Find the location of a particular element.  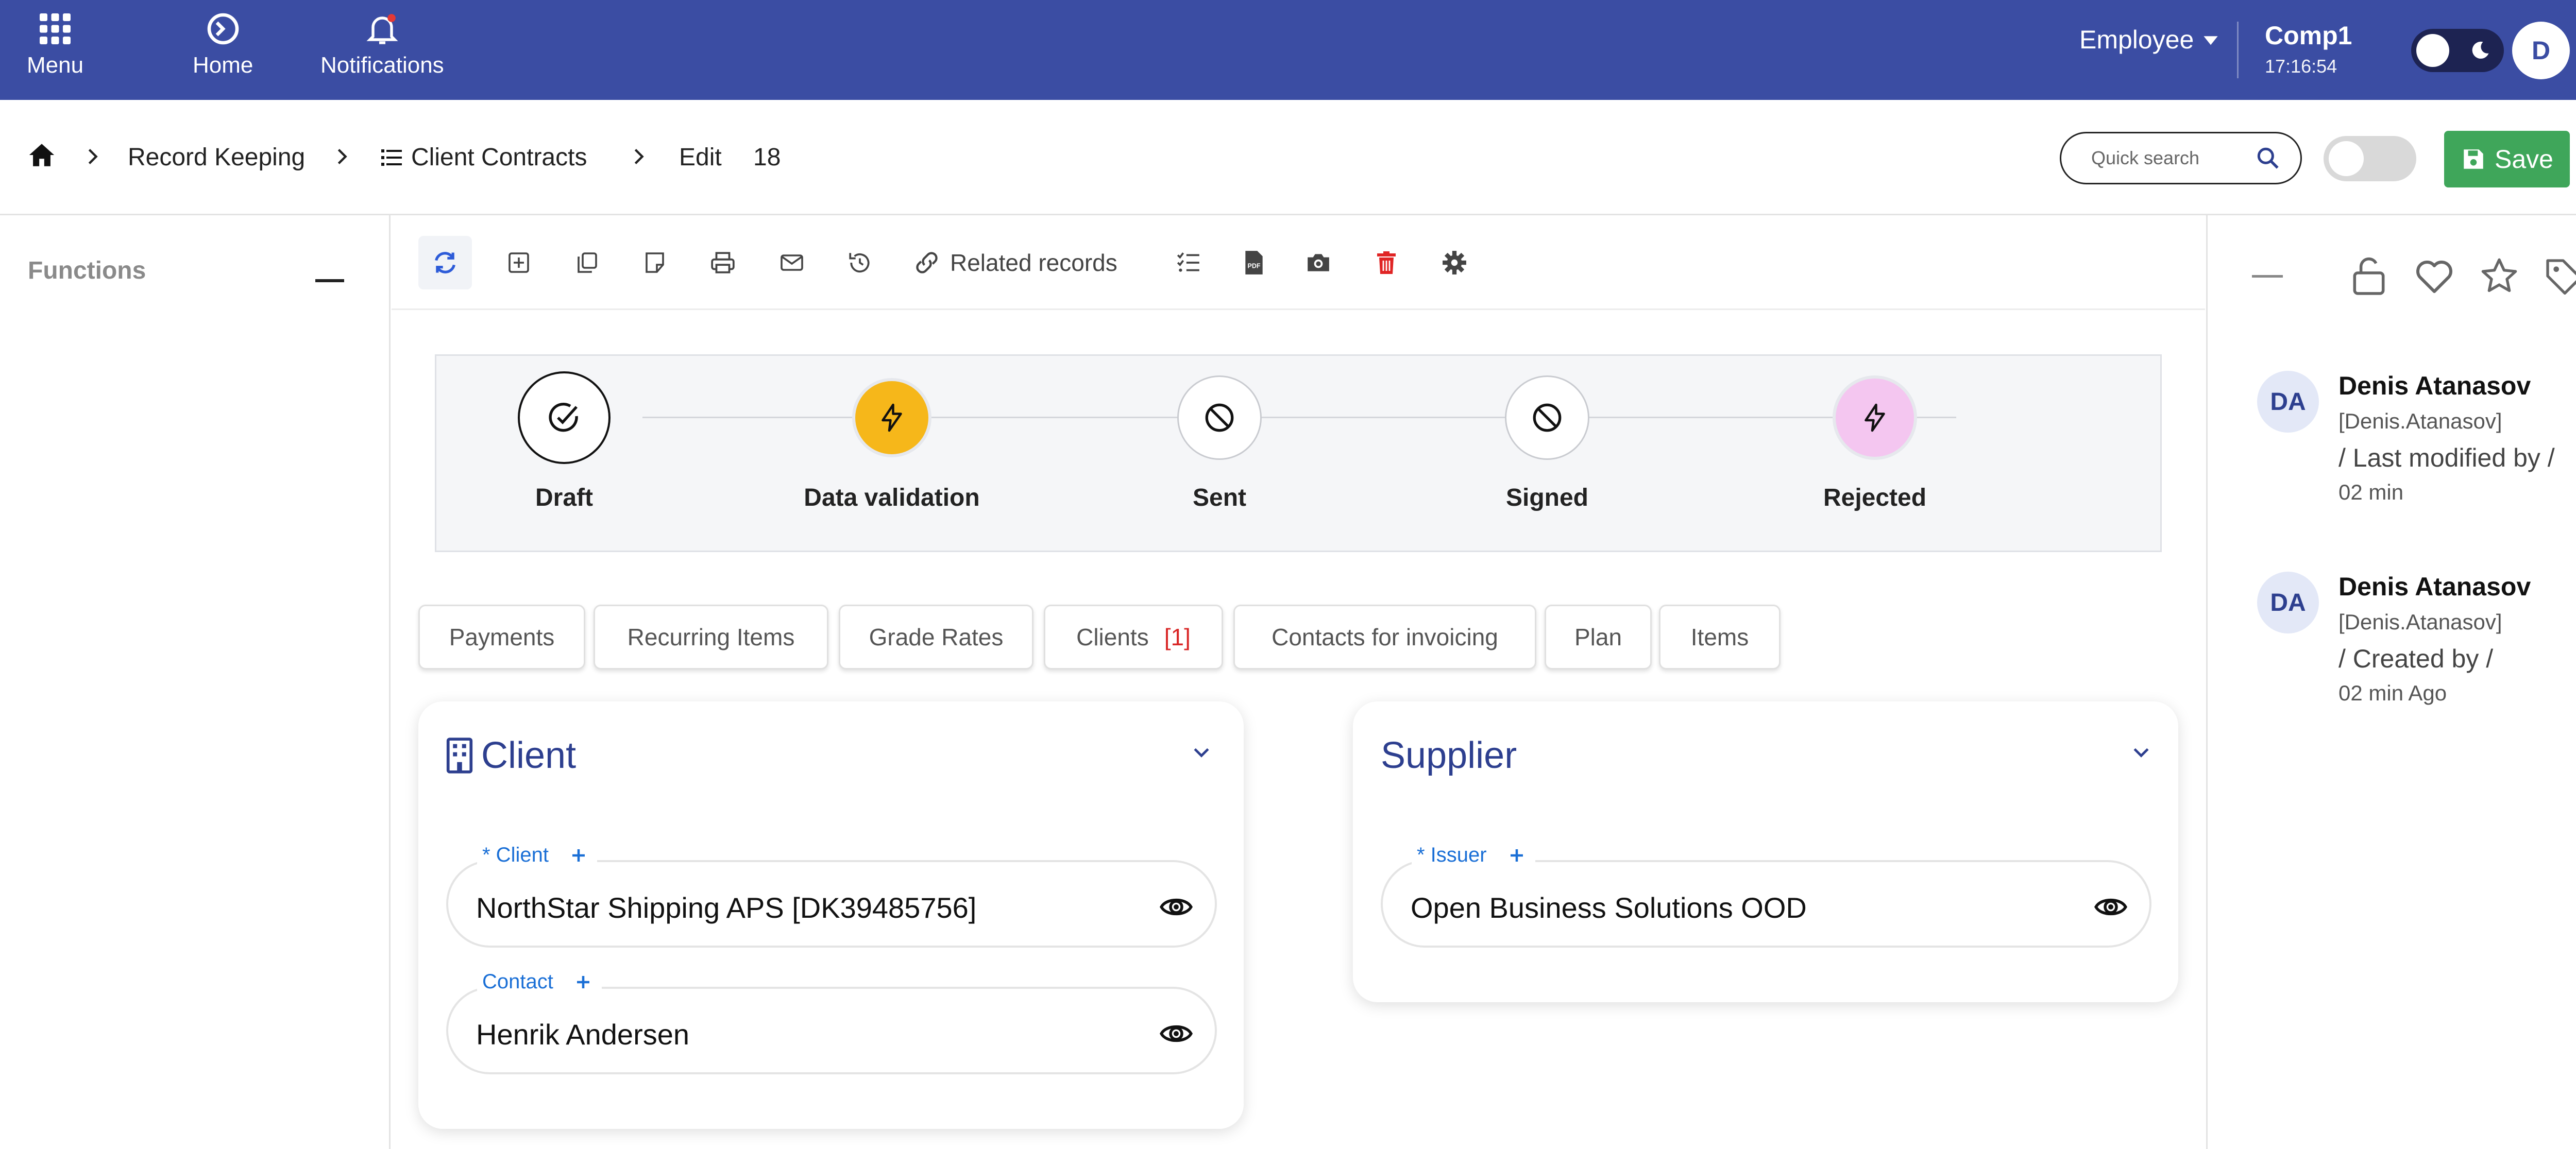

print-button is located at coordinates (723, 262).